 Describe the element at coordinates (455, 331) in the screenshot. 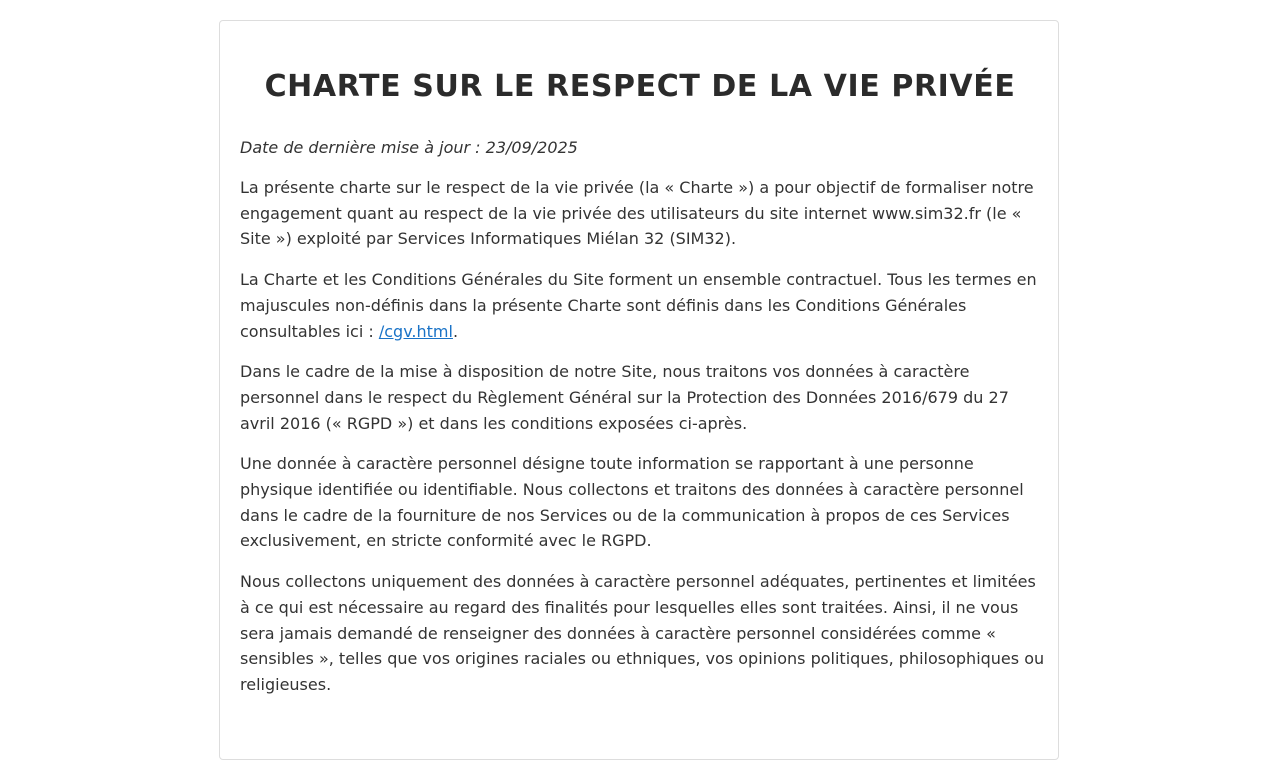

I see `paragraph-conditions-end: .` at that location.